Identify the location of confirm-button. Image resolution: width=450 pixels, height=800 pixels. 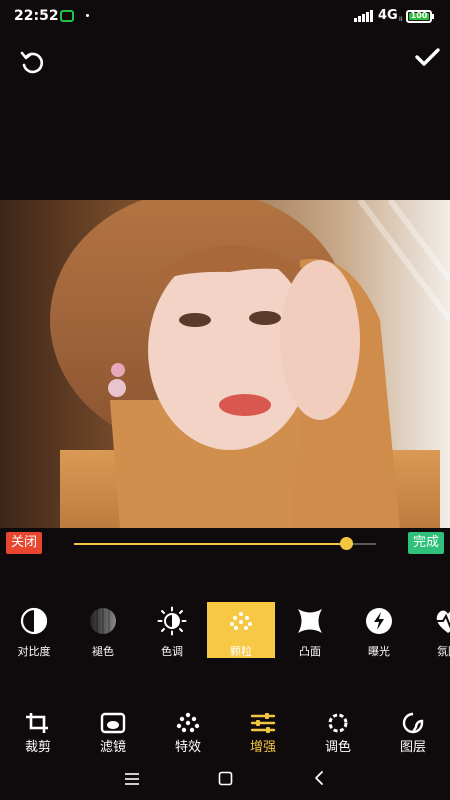
(427, 57).